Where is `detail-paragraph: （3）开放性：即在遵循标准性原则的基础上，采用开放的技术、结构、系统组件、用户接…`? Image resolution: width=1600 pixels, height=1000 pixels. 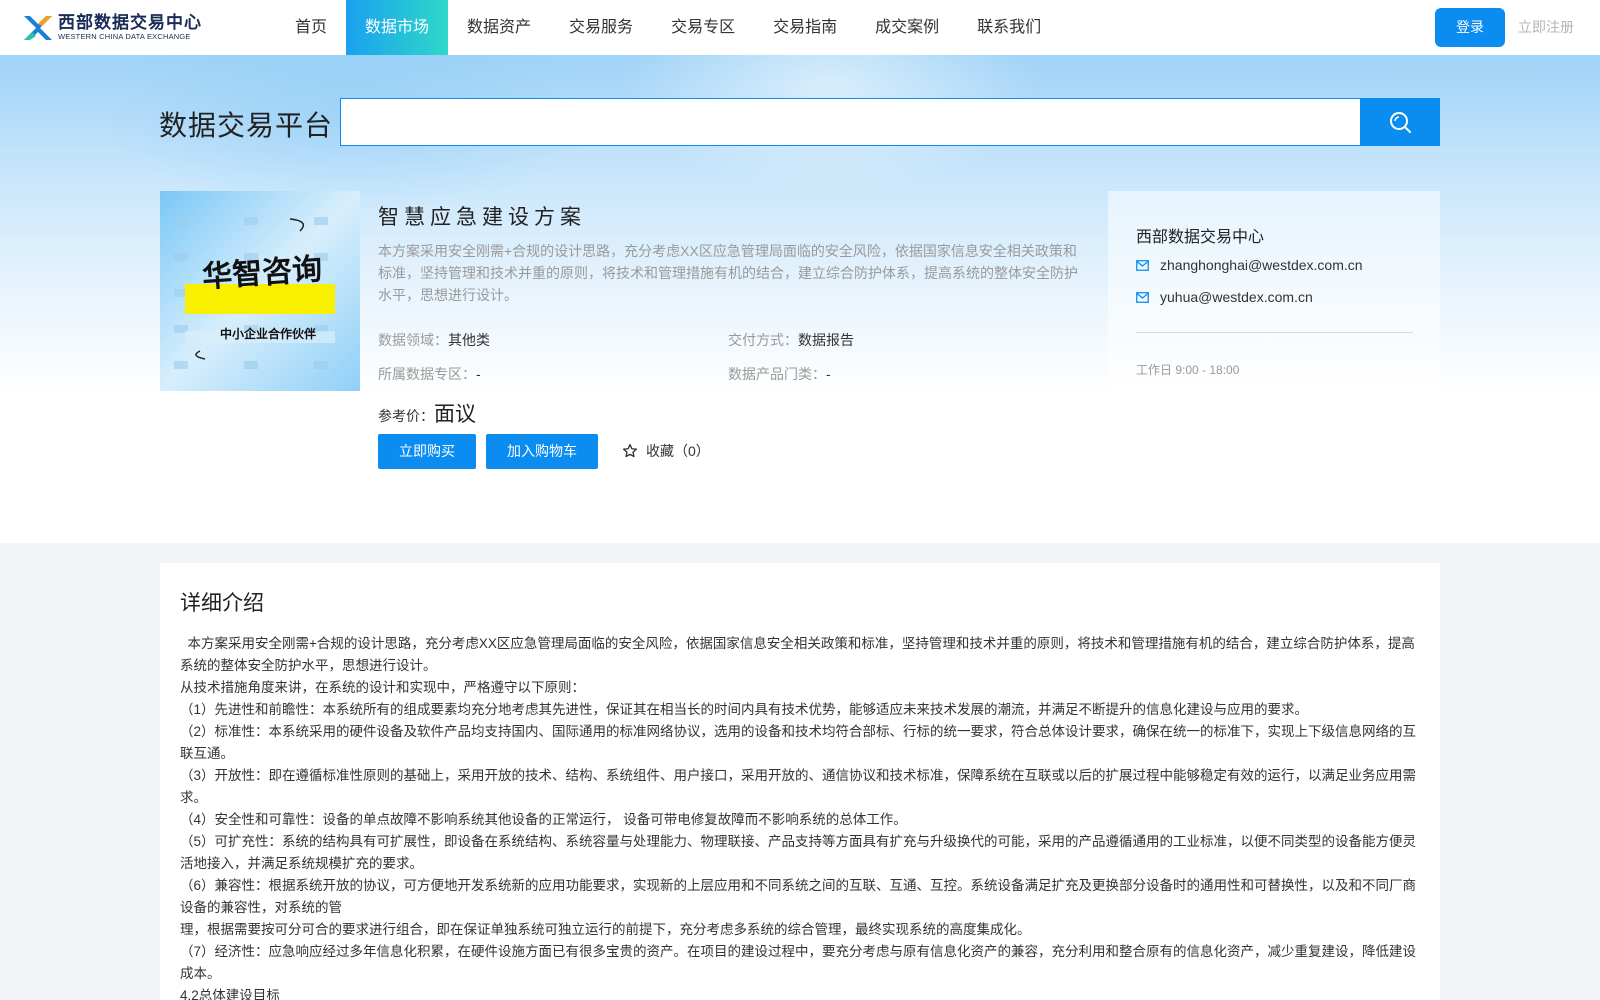
detail-paragraph: （3）开放性：即在遵循标准性原则的基础上，采用开放的技术、结构、系统组件、用户接… is located at coordinates (798, 786).